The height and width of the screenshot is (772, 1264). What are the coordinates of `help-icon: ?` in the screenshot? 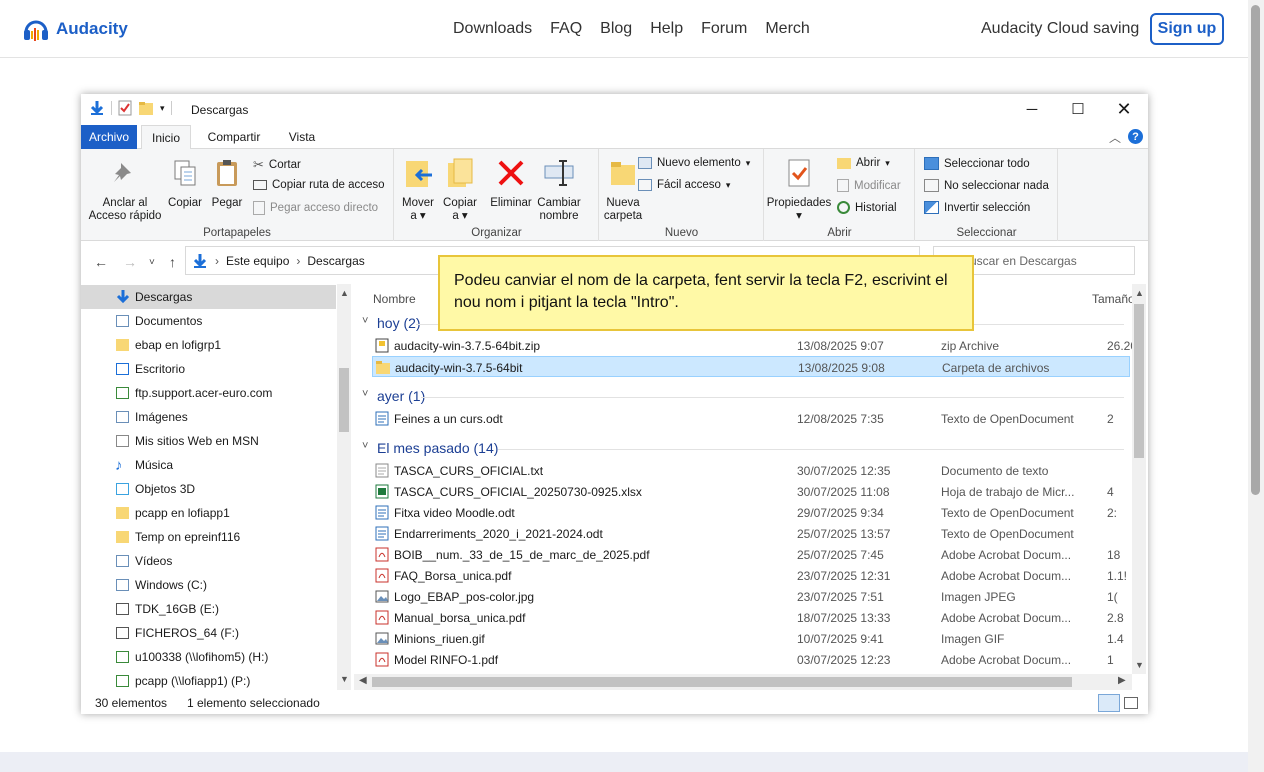 It's located at (1135, 136).